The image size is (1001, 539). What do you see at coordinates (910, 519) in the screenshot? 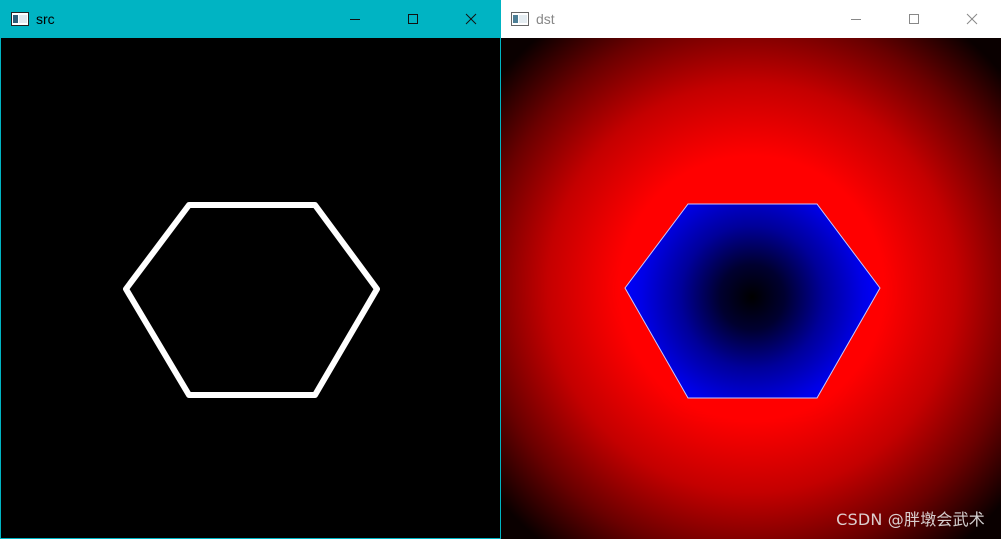
I see `watermark-text: CSDN @胖墩会武术` at bounding box center [910, 519].